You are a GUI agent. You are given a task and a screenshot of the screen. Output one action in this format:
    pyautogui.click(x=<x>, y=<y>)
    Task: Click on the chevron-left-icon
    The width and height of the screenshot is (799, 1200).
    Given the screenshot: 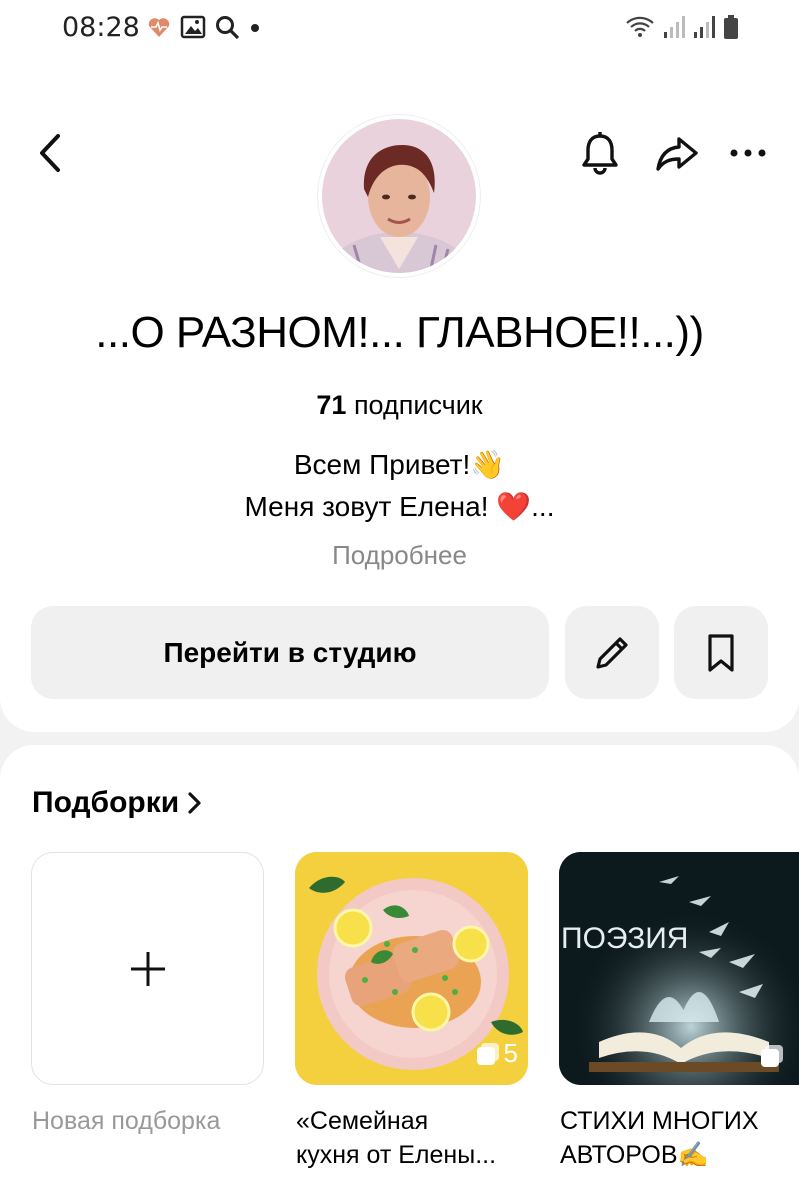 What is the action you would take?
    pyautogui.click(x=50, y=153)
    